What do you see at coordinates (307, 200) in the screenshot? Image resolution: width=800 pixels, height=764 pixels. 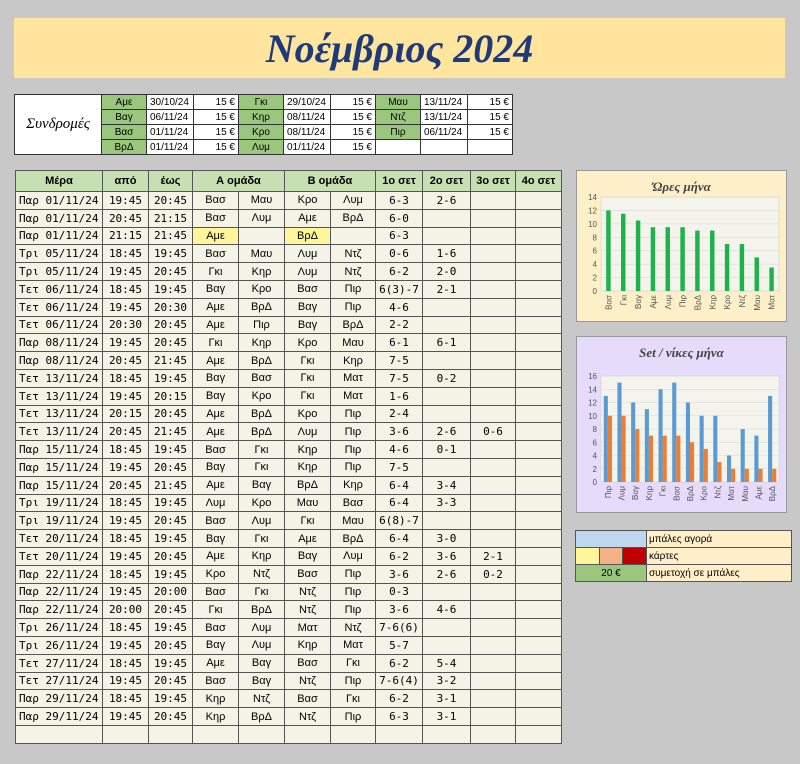 I see `team-b-player-1: Κρο` at bounding box center [307, 200].